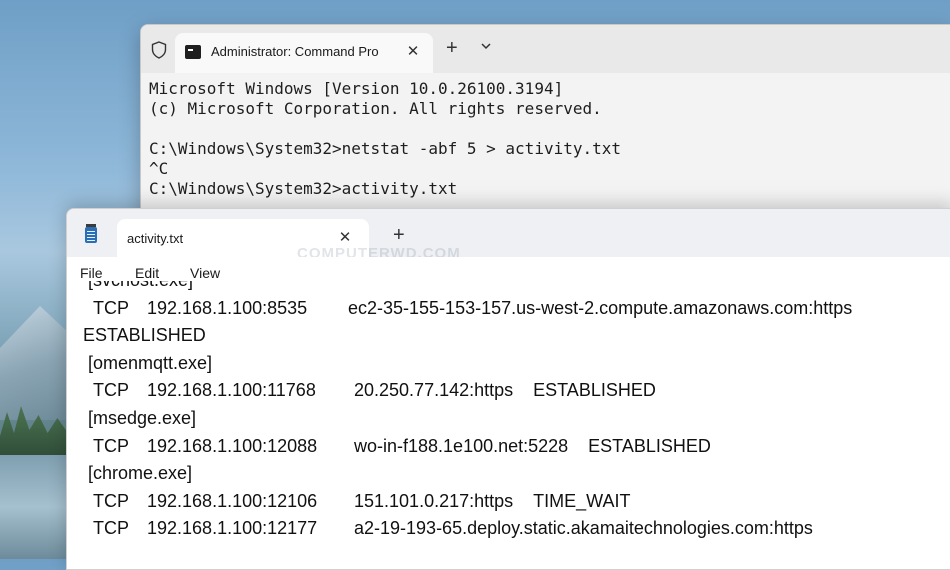 This screenshot has width=950, height=570. I want to click on terminal-tab: Administrator: Command Pro ✕, so click(304, 53).